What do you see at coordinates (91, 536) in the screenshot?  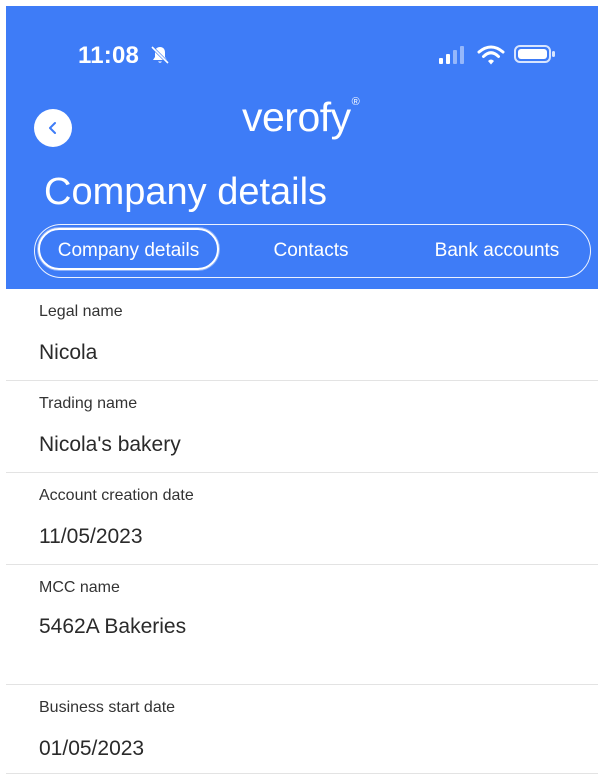 I see `field-value: 11/05/2023` at bounding box center [91, 536].